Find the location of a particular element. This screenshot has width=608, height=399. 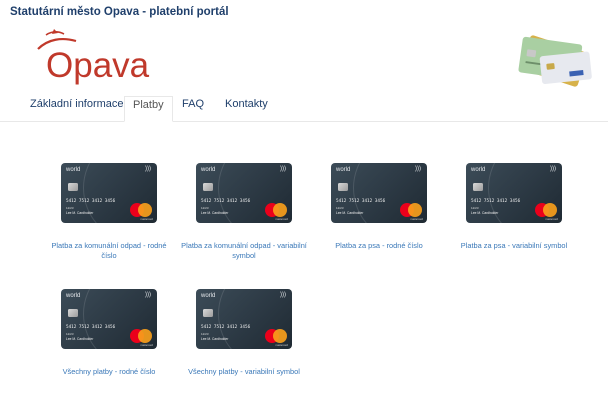

logo-text: Opava is located at coordinates (98, 65).